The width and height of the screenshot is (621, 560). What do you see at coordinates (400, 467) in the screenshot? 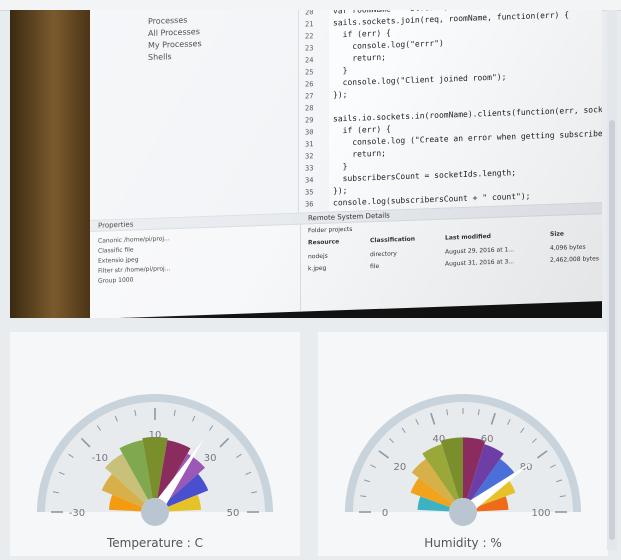
I see `humidity-tick-label: 20` at bounding box center [400, 467].